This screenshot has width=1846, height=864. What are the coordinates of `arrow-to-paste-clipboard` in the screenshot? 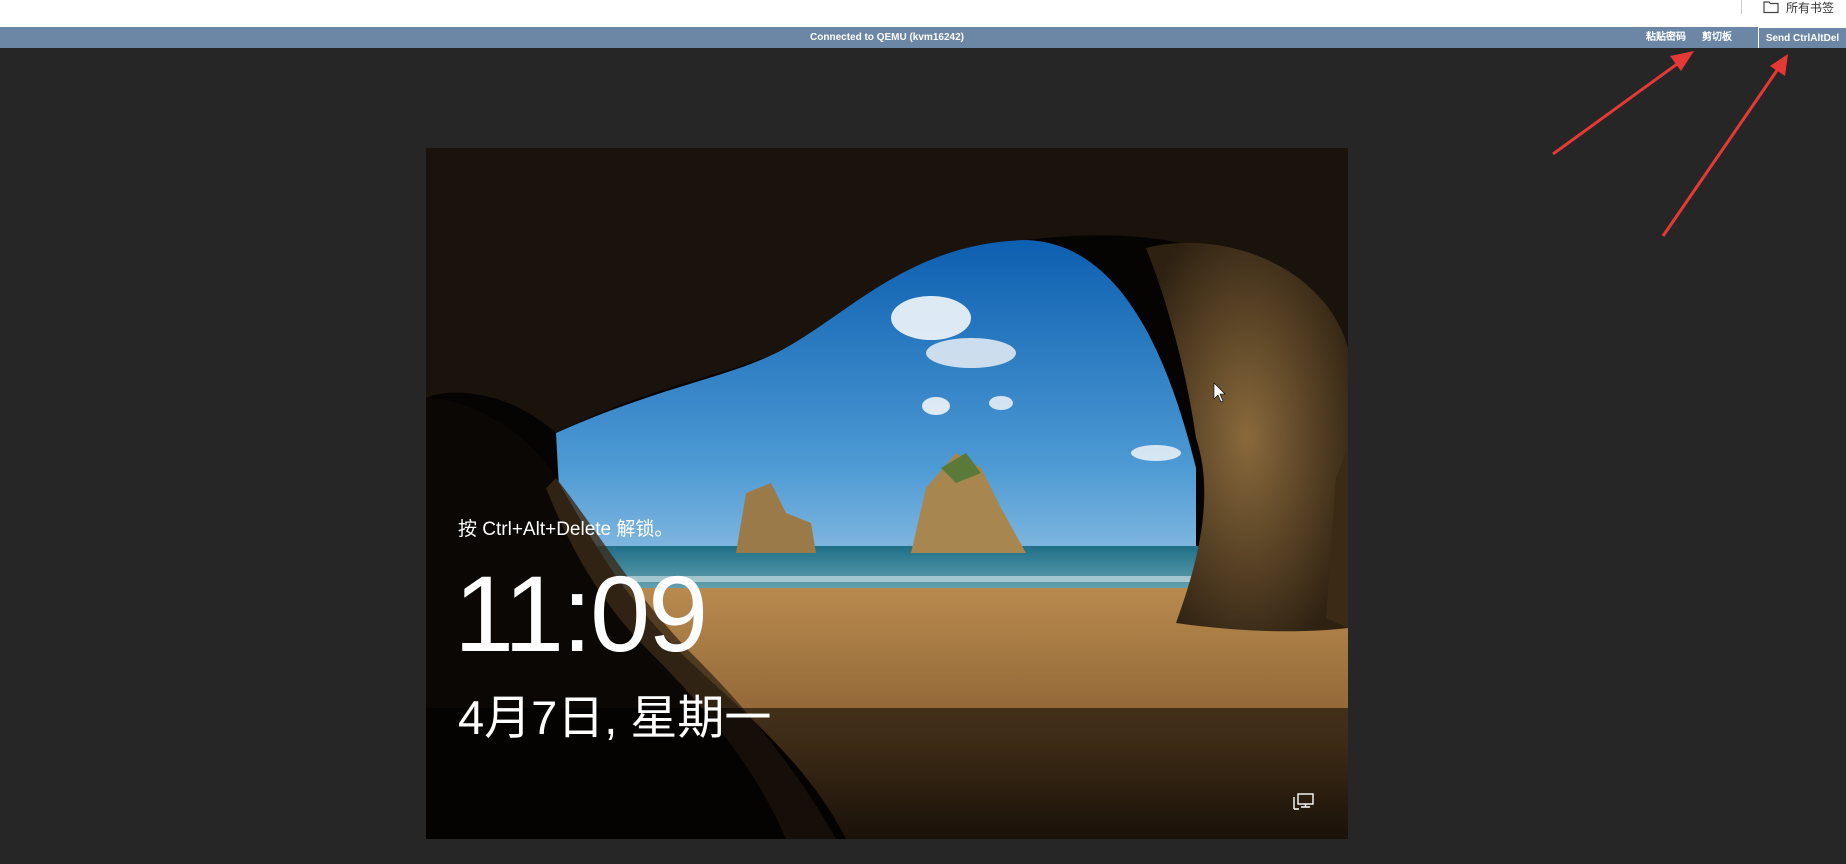 It's located at (1623, 103).